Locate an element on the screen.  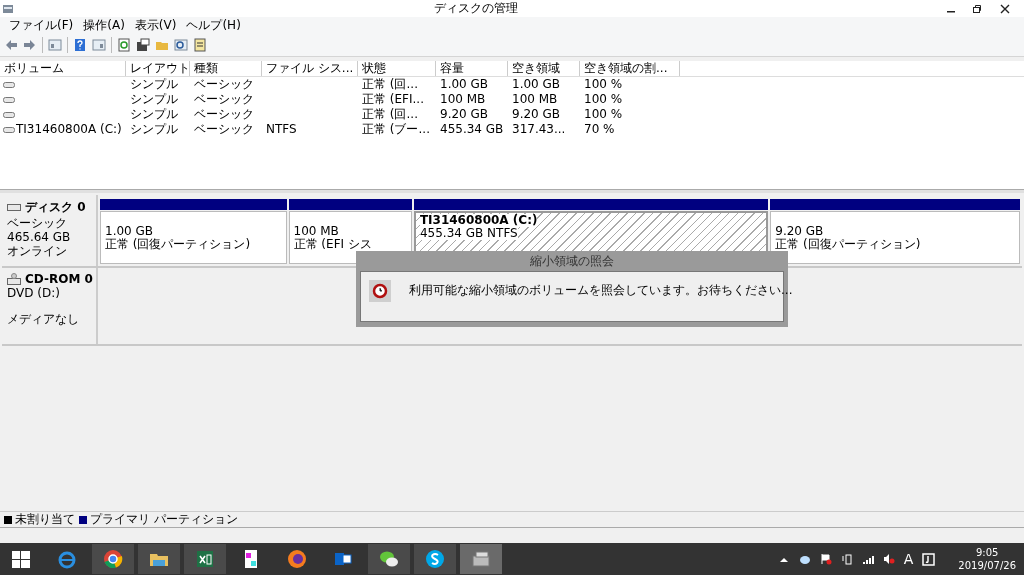
legend-label: プライマリ パーティション is located at coordinates (164, 519).